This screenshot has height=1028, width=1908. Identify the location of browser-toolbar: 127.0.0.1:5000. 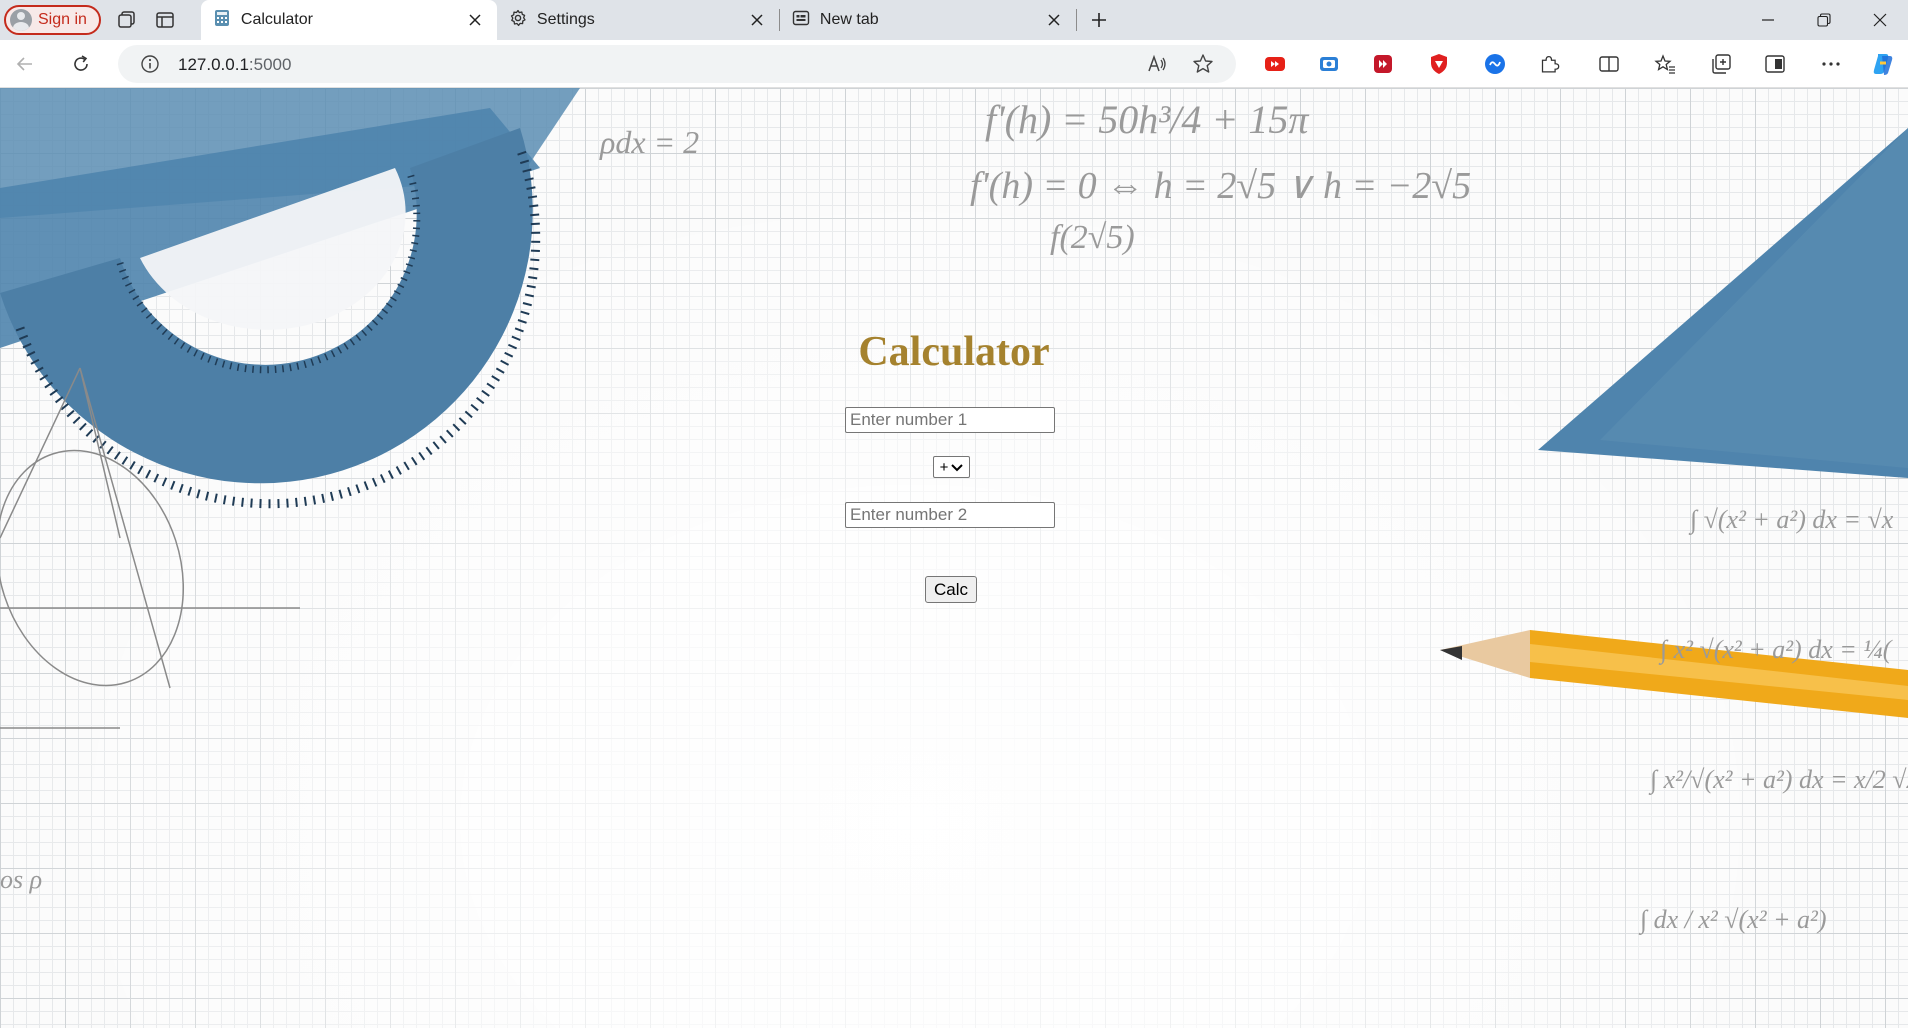
(954, 64).